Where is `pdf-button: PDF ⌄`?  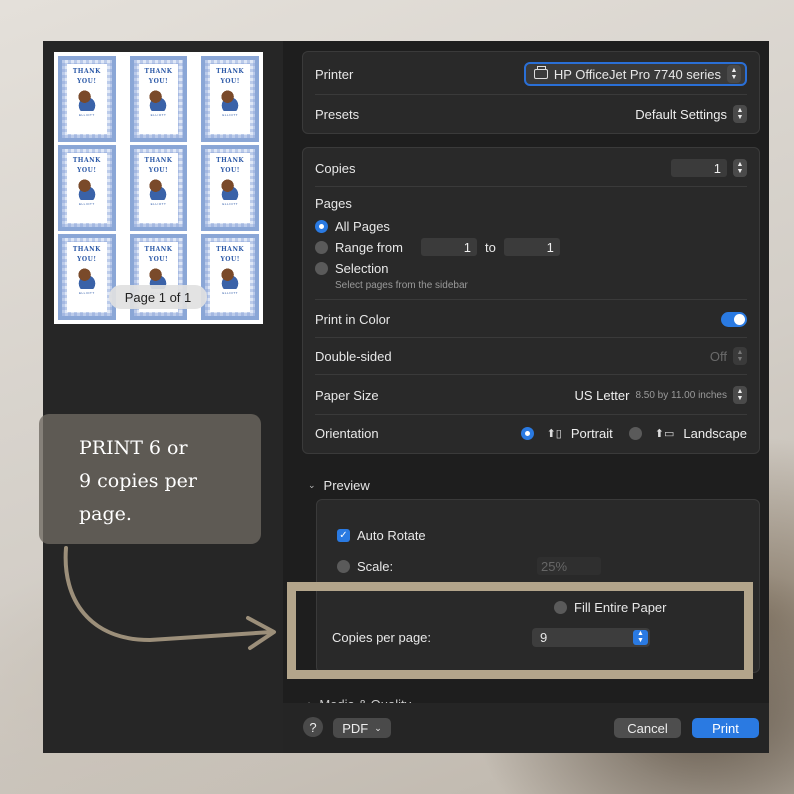 pdf-button: PDF ⌄ is located at coordinates (362, 728).